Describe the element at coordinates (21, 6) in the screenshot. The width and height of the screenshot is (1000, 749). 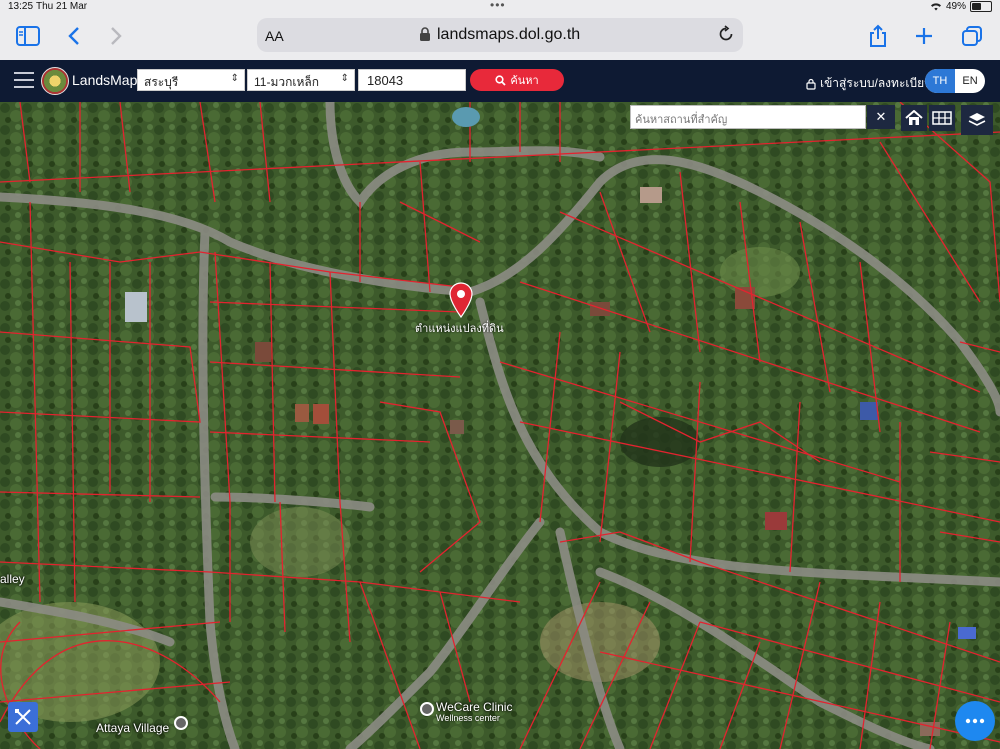
I see `status-time: 13:25` at that location.